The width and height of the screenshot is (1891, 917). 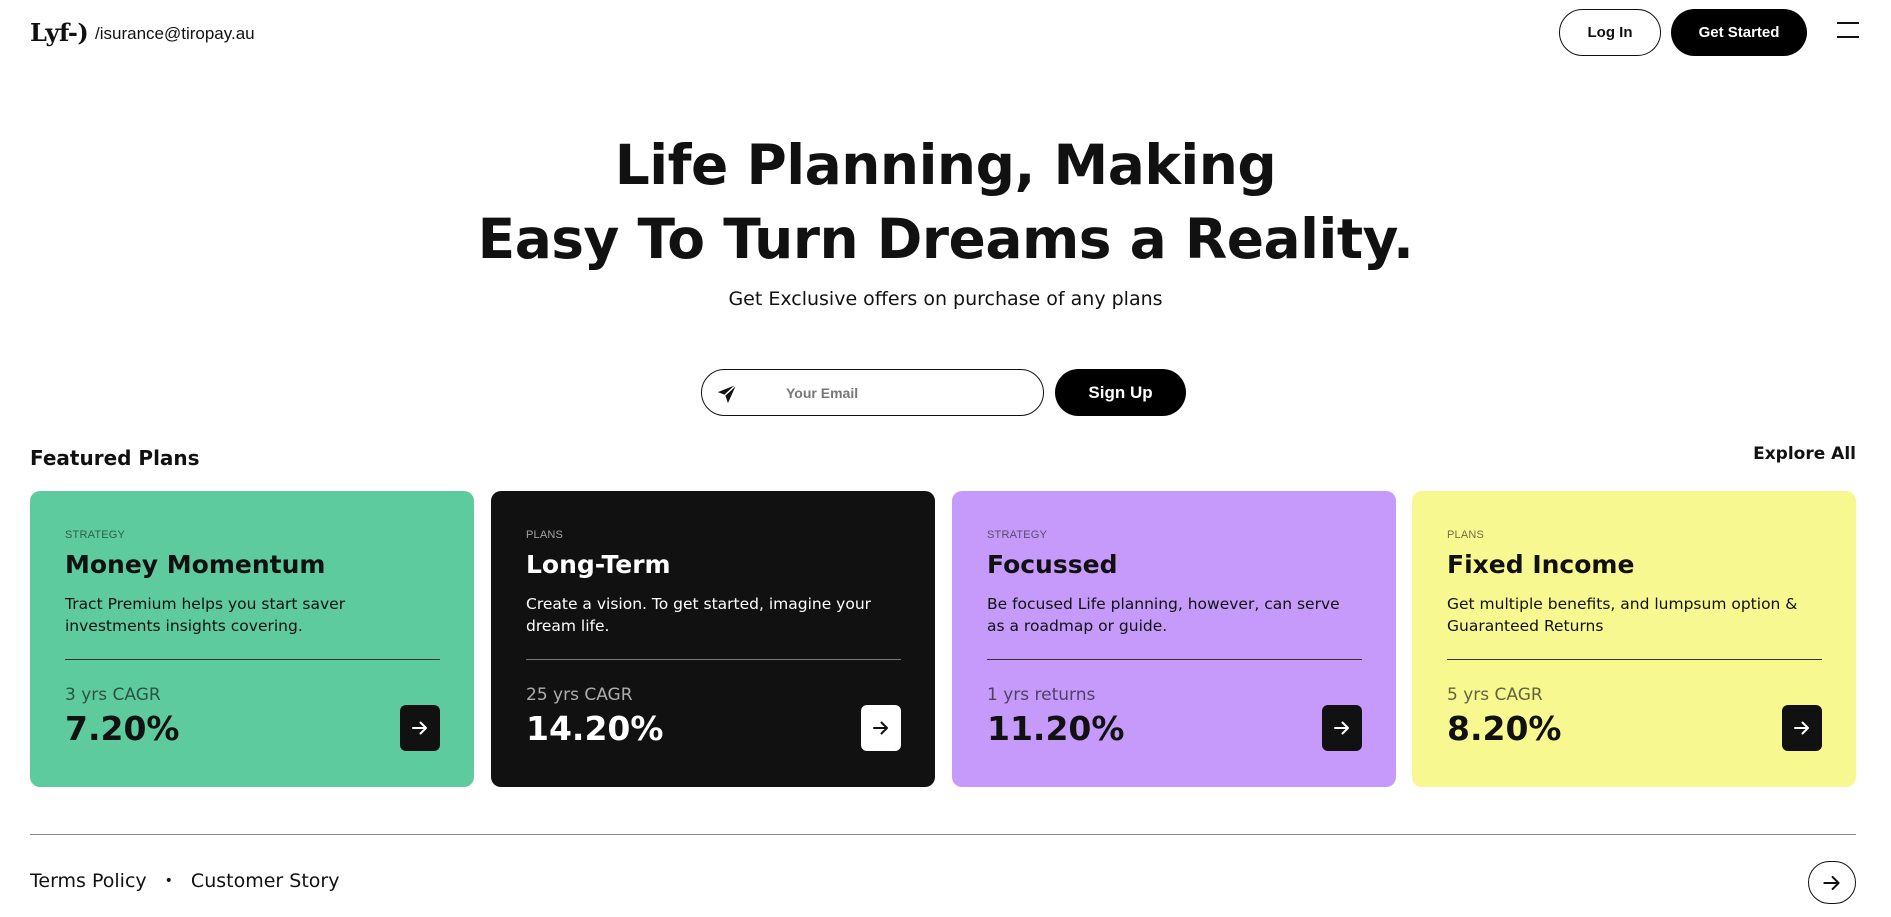 What do you see at coordinates (943, 834) in the screenshot?
I see `footer-divider` at bounding box center [943, 834].